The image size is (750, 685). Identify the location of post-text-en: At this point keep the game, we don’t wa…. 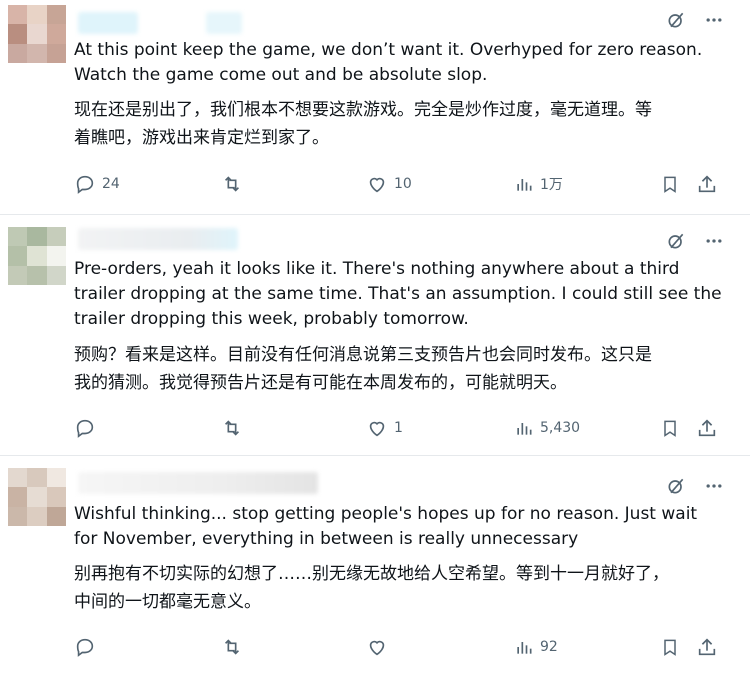
(388, 62).